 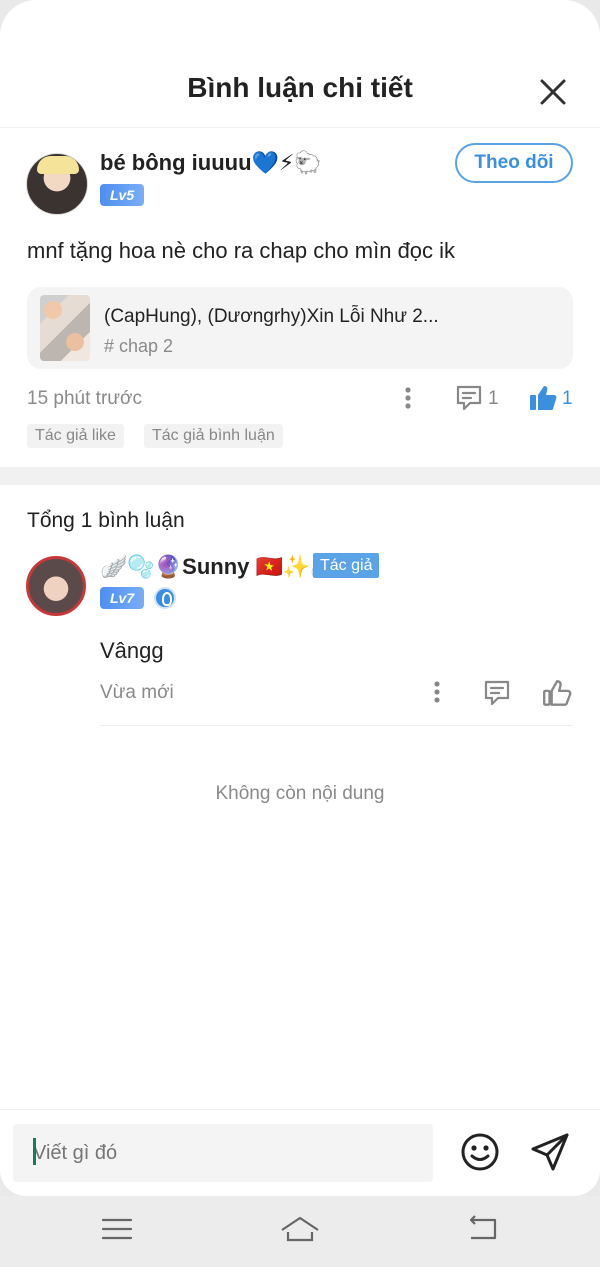 I want to click on reply-time: Vừa mới, so click(x=137, y=692).